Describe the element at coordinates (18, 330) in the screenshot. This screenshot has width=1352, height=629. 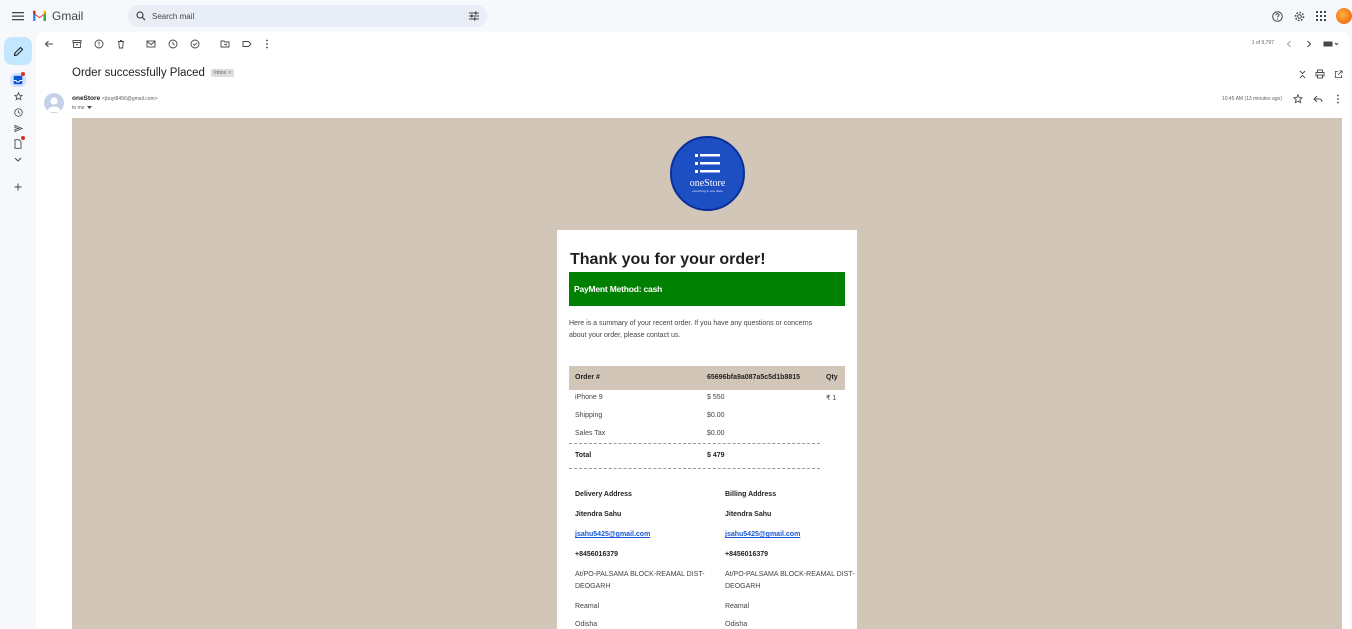
I see `left-rail` at that location.